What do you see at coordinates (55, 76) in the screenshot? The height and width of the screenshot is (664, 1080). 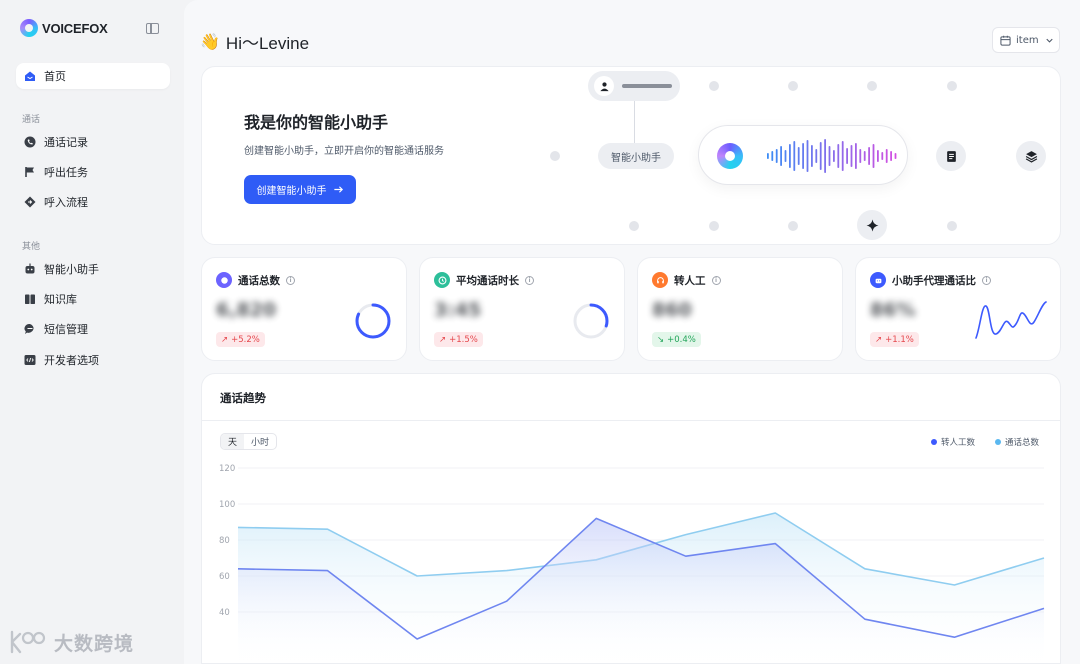 I see `sidebar-item-label: 首页` at bounding box center [55, 76].